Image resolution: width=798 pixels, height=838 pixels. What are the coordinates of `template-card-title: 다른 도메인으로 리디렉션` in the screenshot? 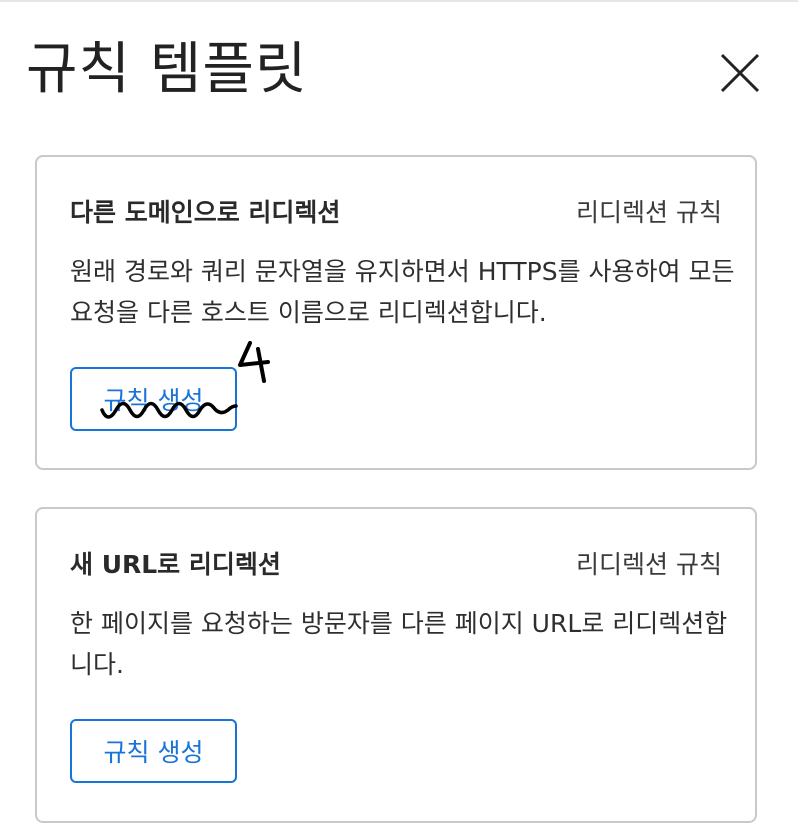 It's located at (205, 212).